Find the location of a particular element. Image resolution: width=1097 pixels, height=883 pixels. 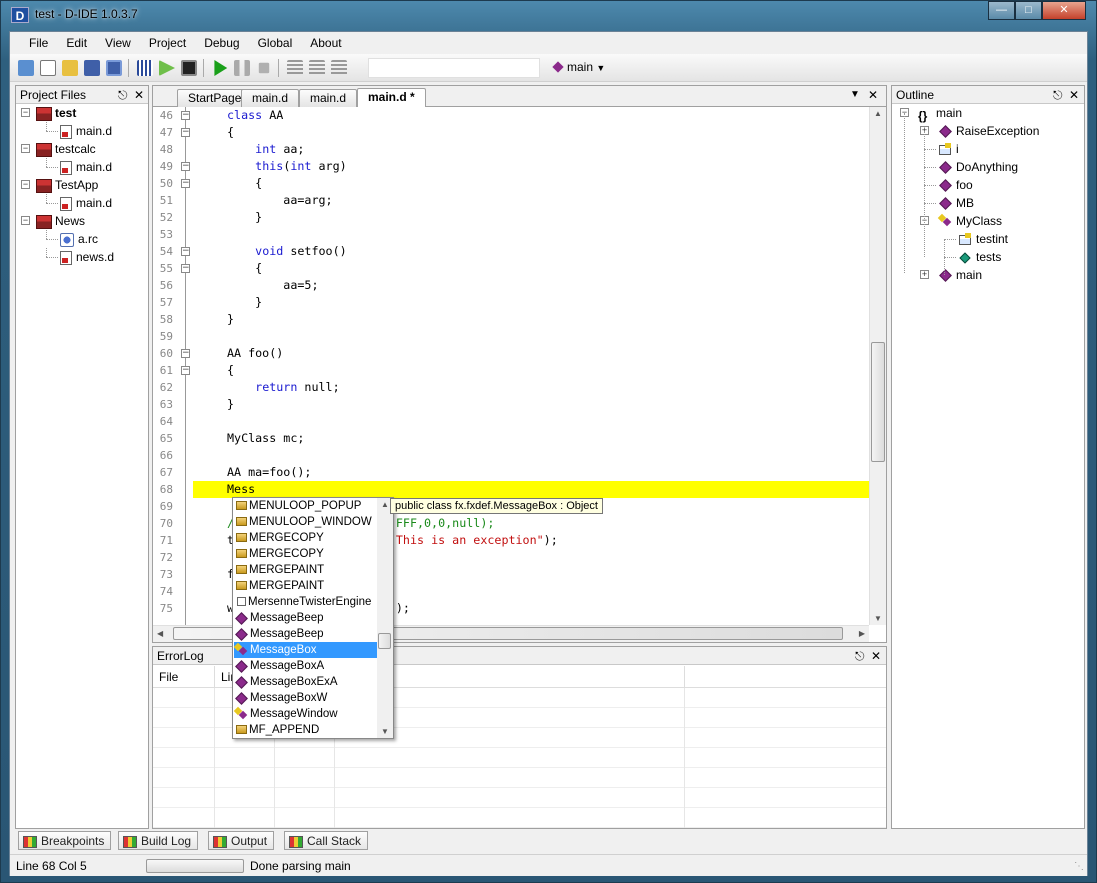

code-line: 52 } is located at coordinates (511, 217).